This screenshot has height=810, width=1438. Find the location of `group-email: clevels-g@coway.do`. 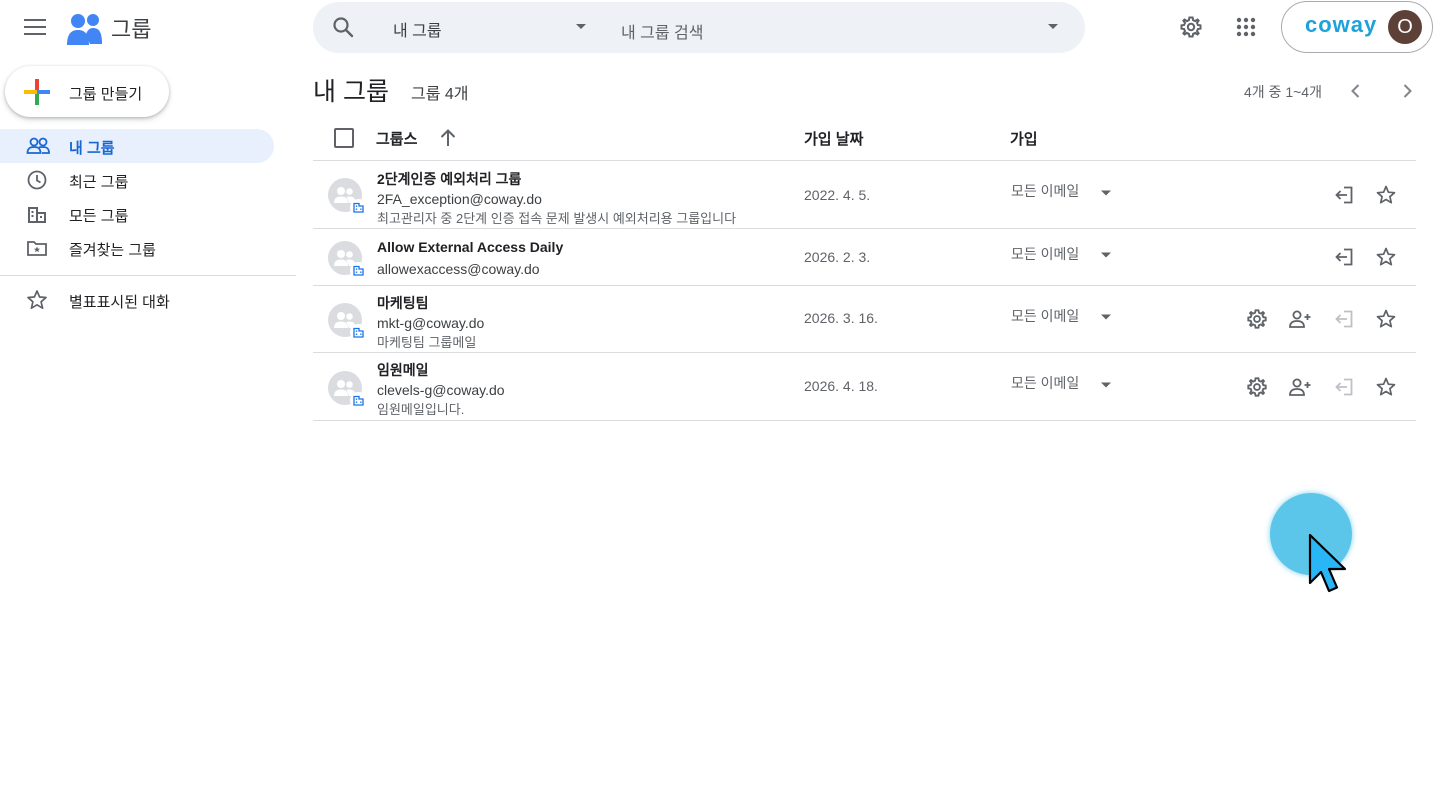

group-email: clevels-g@coway.do is located at coordinates (441, 390).